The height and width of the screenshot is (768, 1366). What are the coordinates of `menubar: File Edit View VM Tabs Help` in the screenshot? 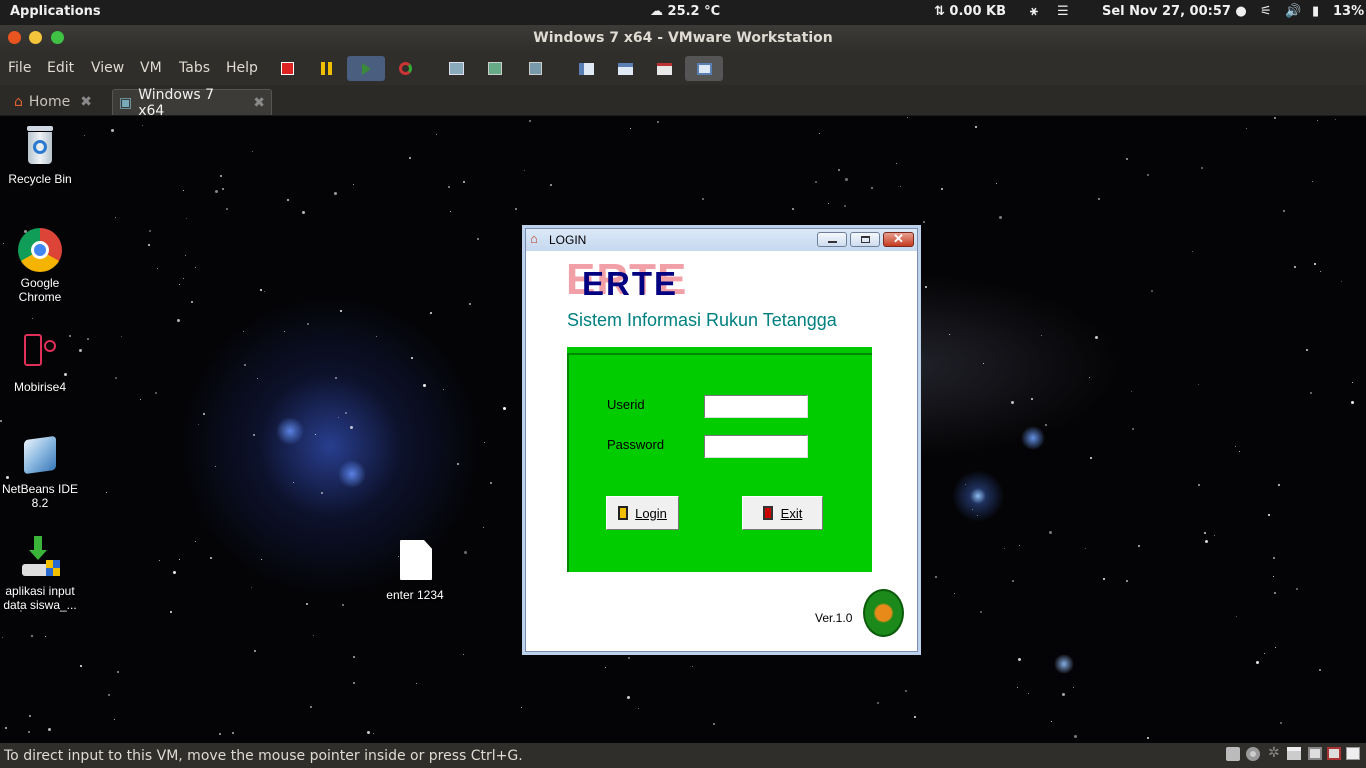 It's located at (683, 68).